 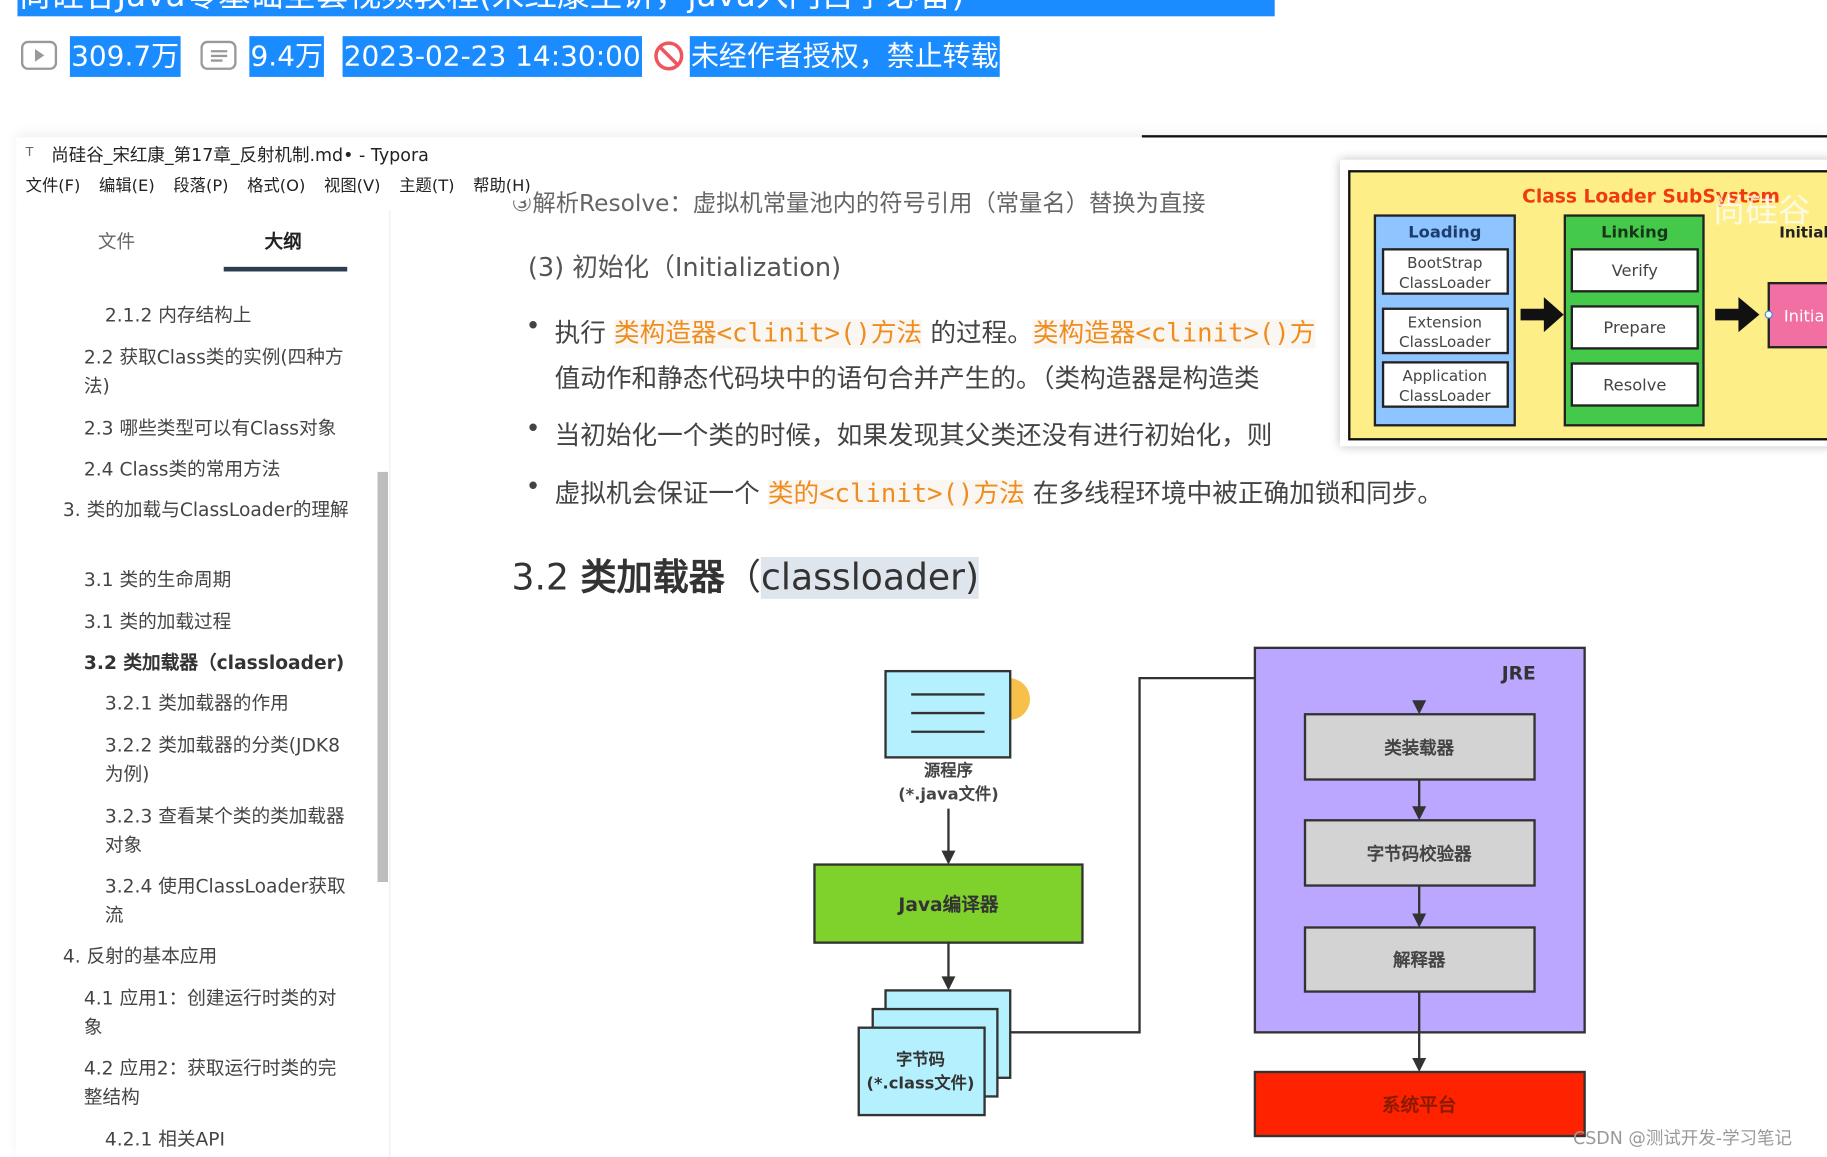 What do you see at coordinates (684, 269) in the screenshot?
I see `section-subheading: (3) 初始化（Initialization)` at bounding box center [684, 269].